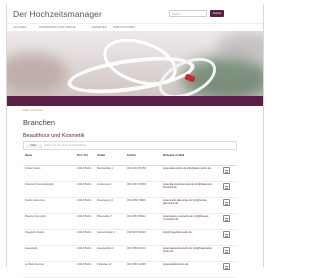 This screenshot has width=320, height=278. I want to click on cell-name: Haarstudio, so click(49, 253).